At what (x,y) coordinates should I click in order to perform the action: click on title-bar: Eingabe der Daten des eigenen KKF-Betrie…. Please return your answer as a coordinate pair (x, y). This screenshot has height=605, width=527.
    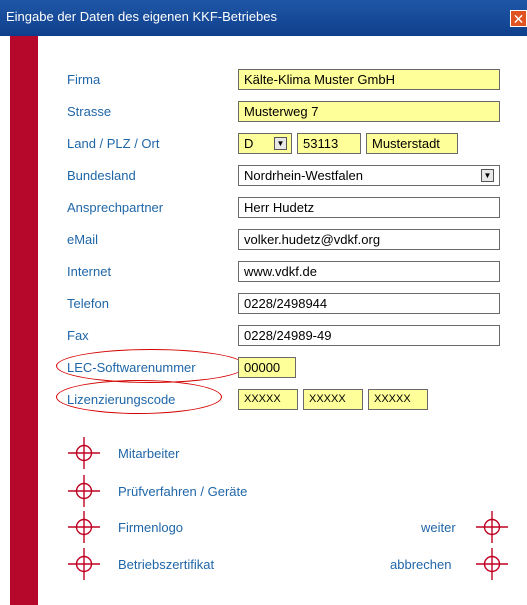
    Looking at the image, I should click on (263, 18).